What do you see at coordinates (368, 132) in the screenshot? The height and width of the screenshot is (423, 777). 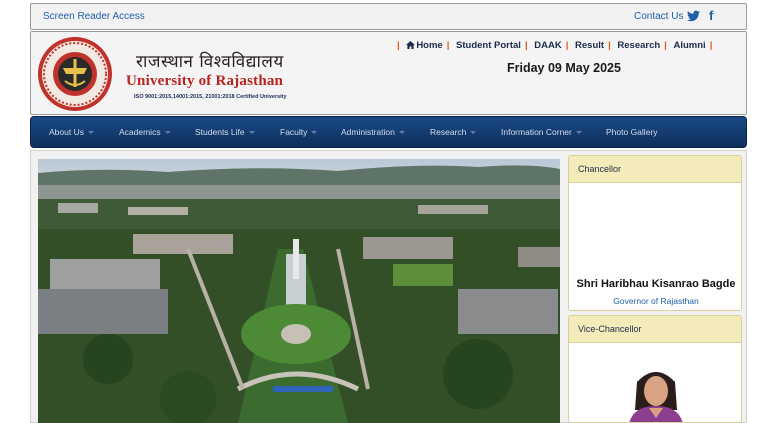 I see `nav-item-label: Administration` at bounding box center [368, 132].